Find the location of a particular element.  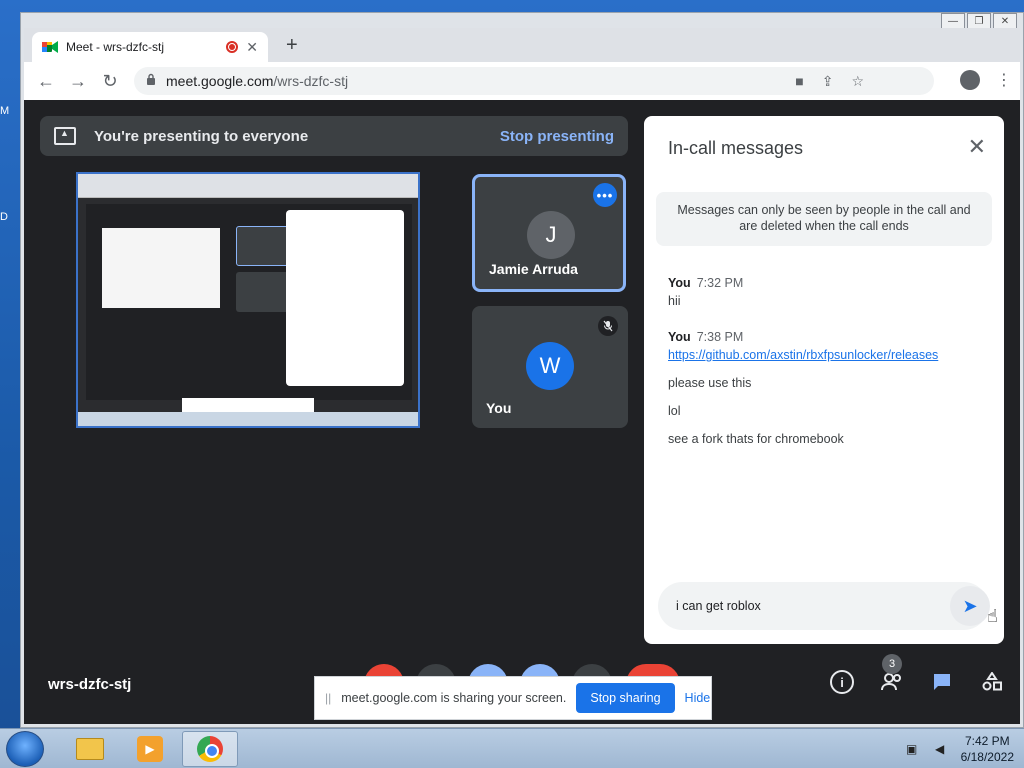

chat-panel-title: In-call messages is located at coordinates (736, 148).